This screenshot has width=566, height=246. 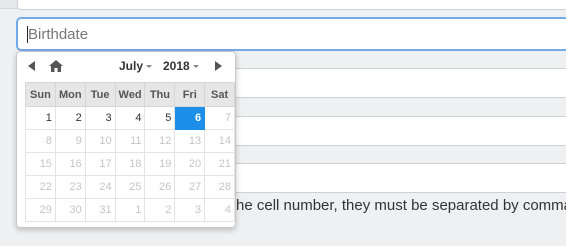 What do you see at coordinates (40, 164) in the screenshot?
I see `calendar-day: 15` at bounding box center [40, 164].